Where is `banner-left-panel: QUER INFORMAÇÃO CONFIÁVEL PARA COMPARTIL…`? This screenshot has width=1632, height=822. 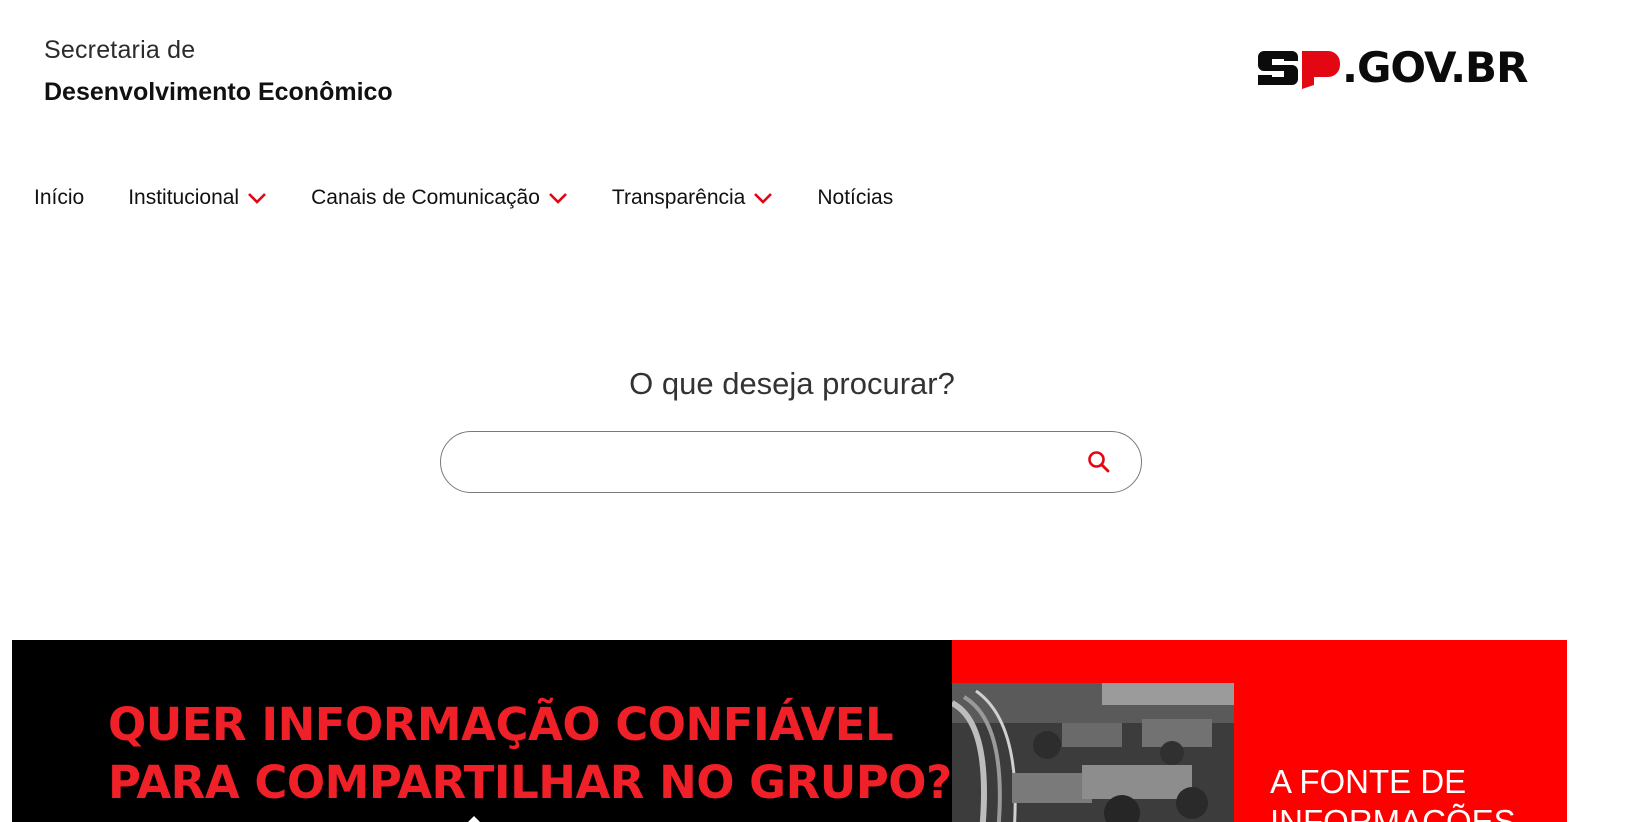
banner-left-panel: QUER INFORMAÇÃO CONFIÁVEL PARA COMPARTIL… is located at coordinates (482, 731).